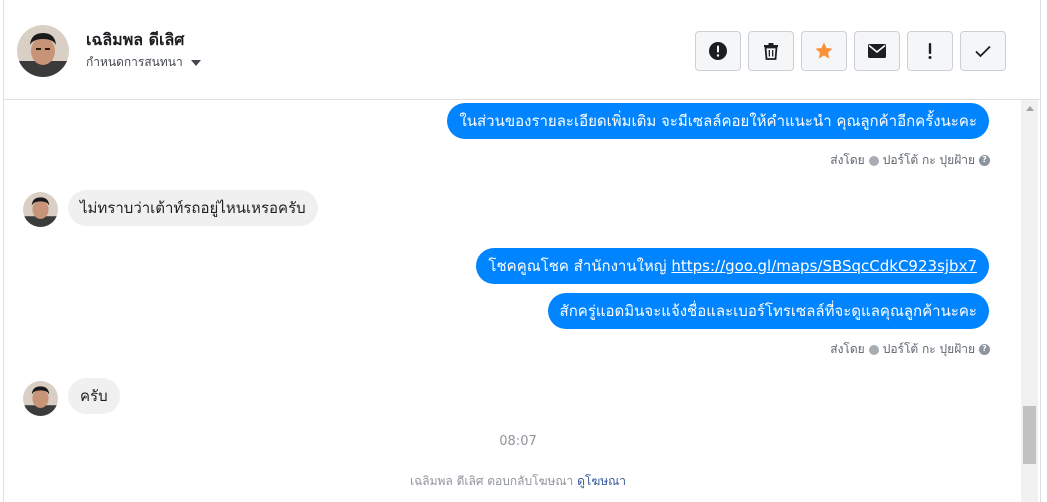 The image size is (1047, 502). I want to click on view-ad-link: ดูโฆษณา, so click(601, 481).